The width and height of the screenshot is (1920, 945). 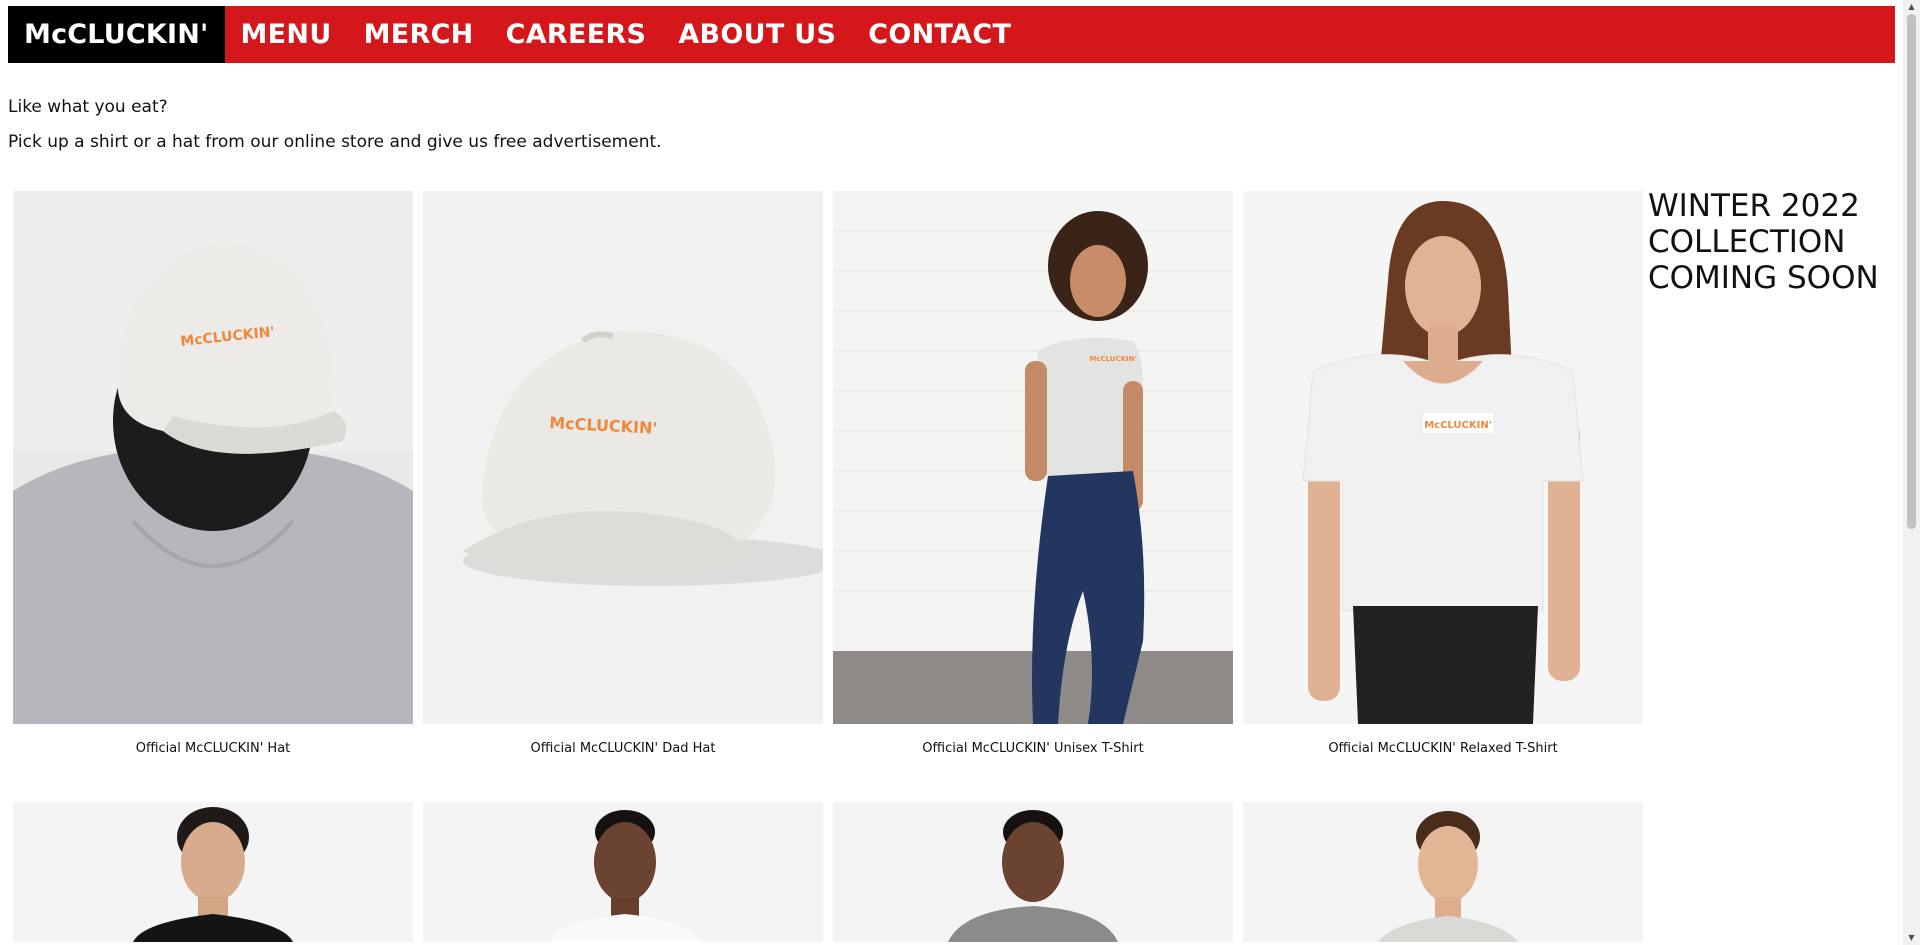 I want to click on winter-collection-promo: WINTER 2022 COLLECTION COMING SOON, so click(x=1763, y=242).